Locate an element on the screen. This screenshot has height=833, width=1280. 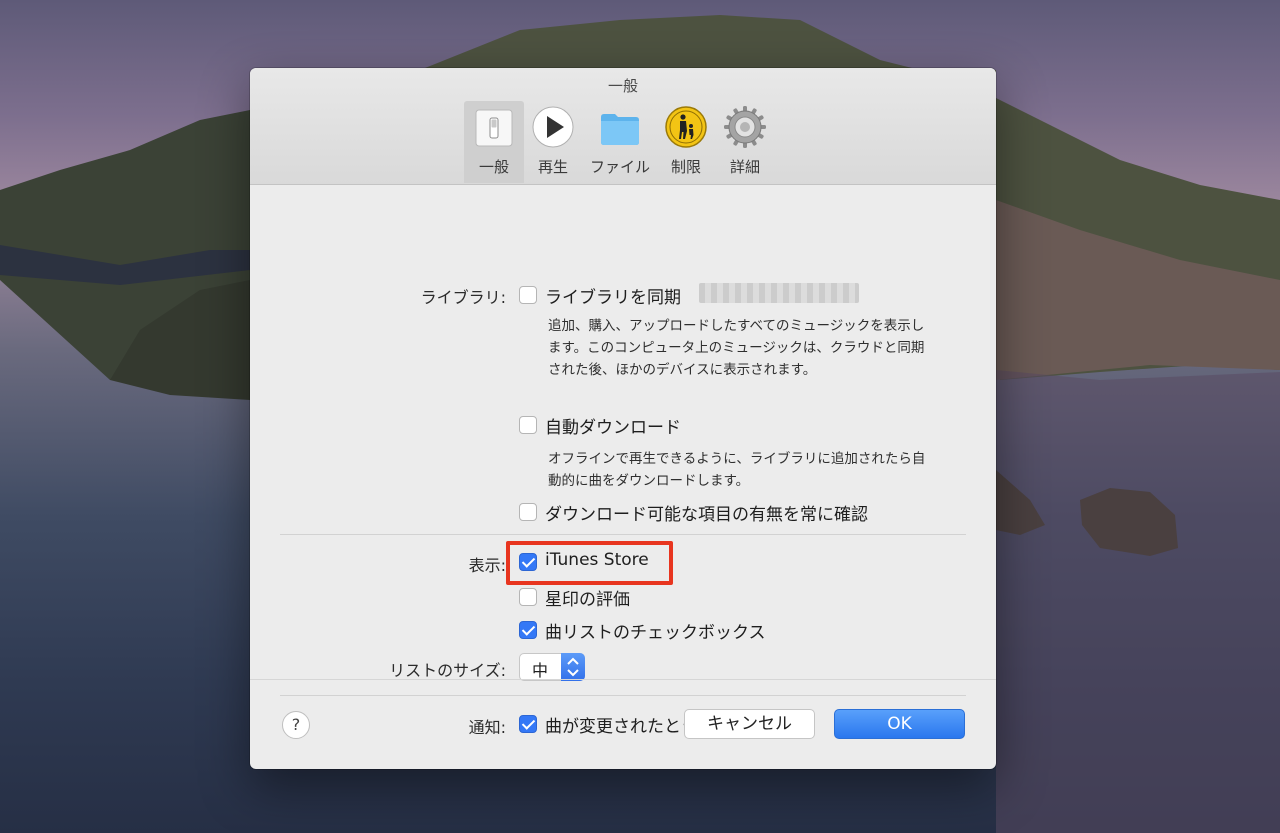
folder-icon is located at coordinates (620, 129).